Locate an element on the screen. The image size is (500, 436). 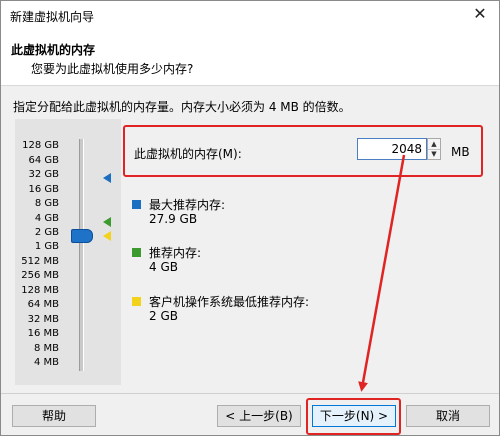
recommended-value: 4 GB is located at coordinates (163, 267).